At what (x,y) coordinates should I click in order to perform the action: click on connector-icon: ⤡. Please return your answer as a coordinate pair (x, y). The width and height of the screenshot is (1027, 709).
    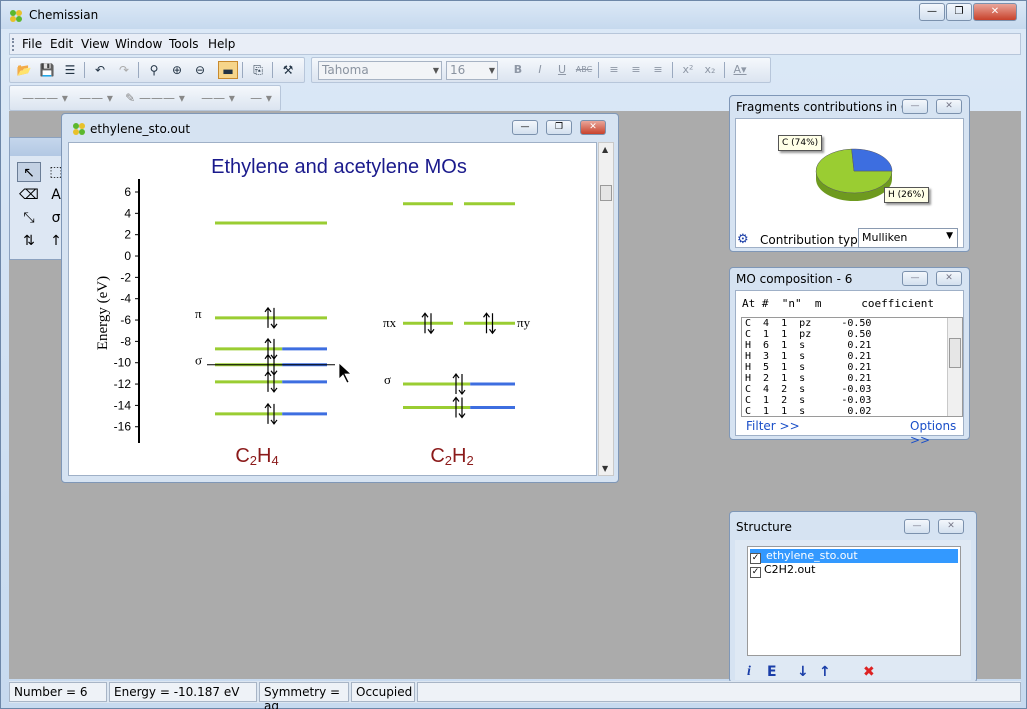
    Looking at the image, I should click on (29, 218).